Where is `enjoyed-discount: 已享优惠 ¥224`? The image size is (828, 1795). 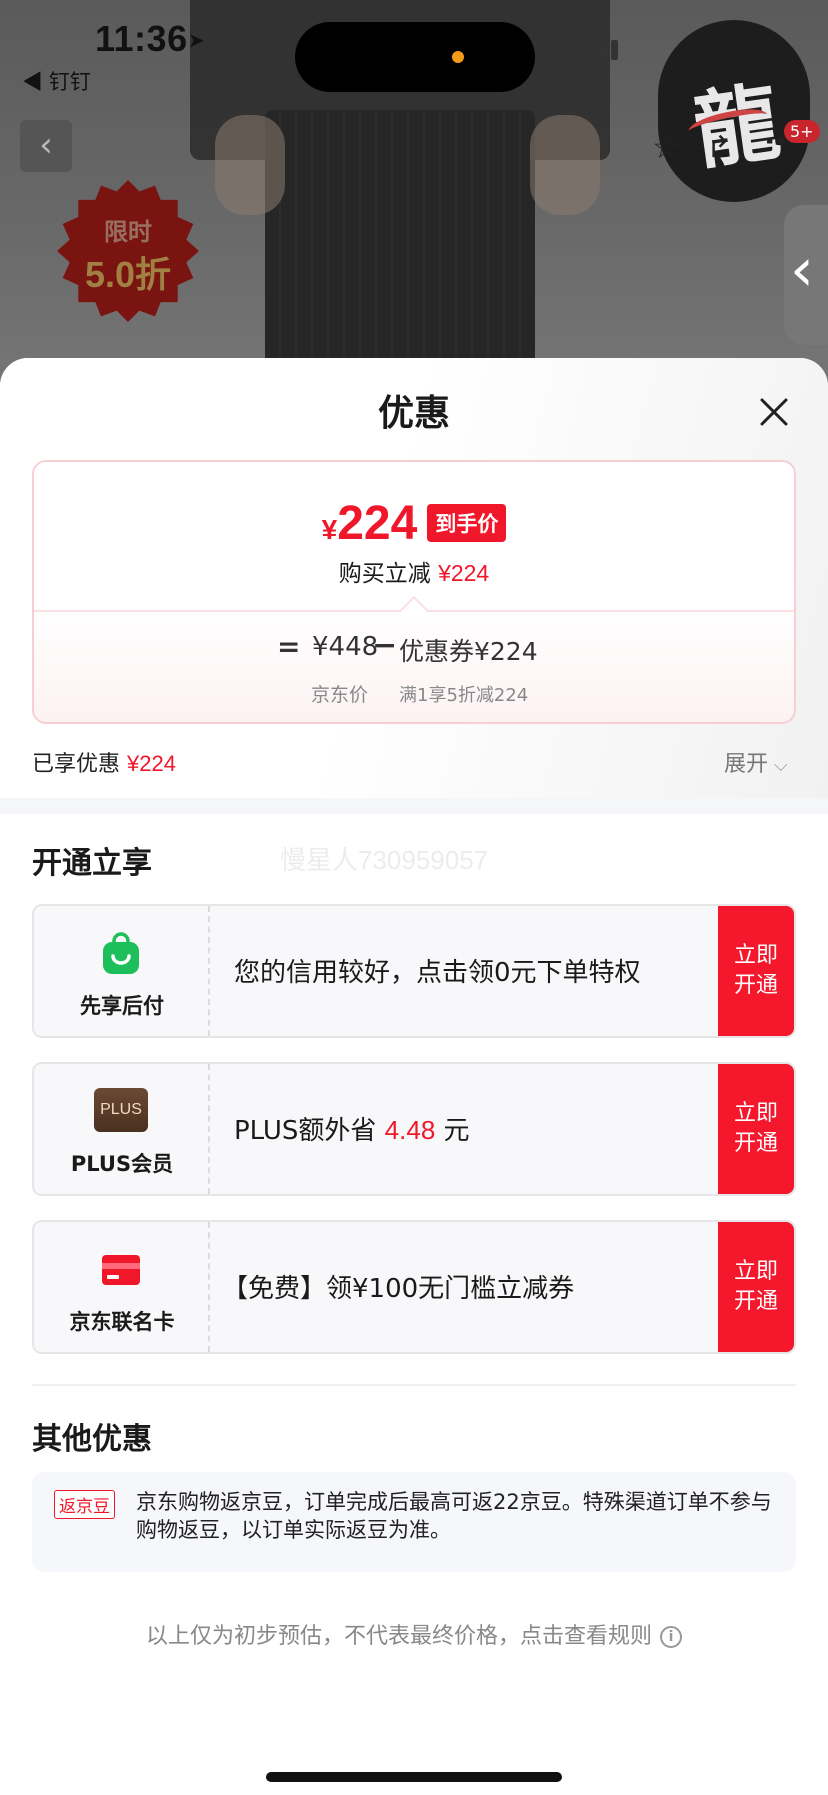
enjoyed-discount: 已享优惠 ¥224 is located at coordinates (104, 762).